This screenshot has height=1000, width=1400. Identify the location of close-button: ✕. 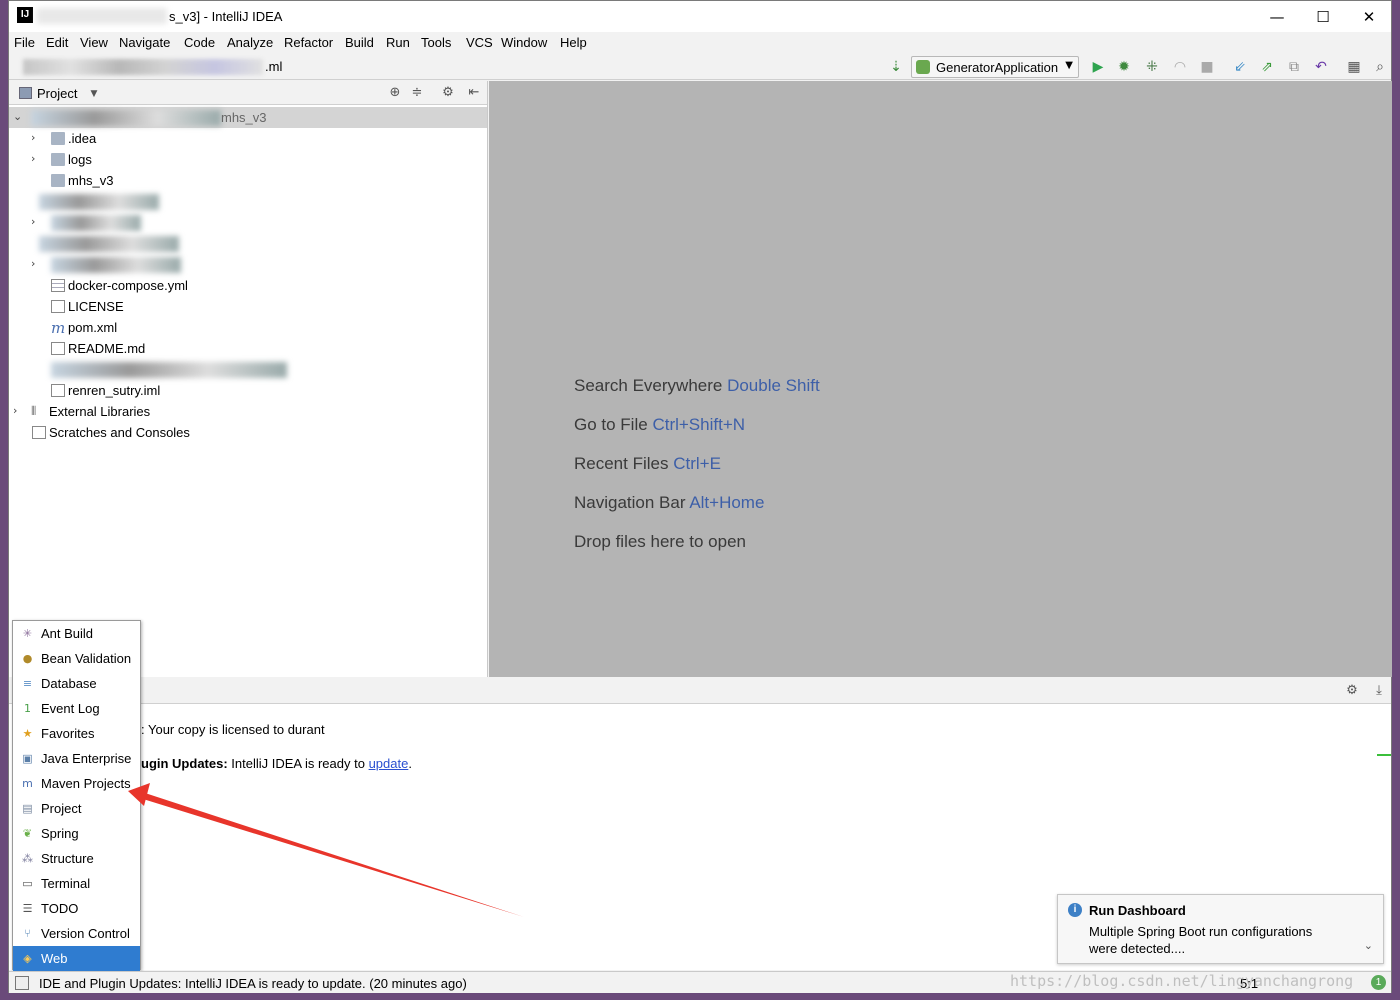
(1369, 17).